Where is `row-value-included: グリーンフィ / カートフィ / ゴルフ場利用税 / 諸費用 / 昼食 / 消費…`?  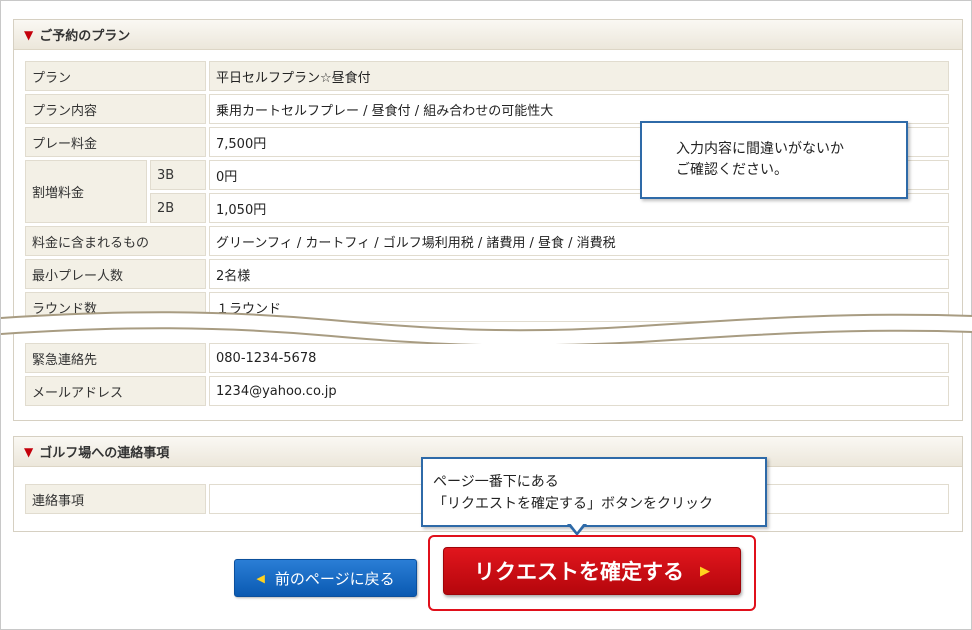
row-value-included: グリーンフィ / カートフィ / ゴルフ場利用税 / 諸費用 / 昼食 / 消費… is located at coordinates (579, 241).